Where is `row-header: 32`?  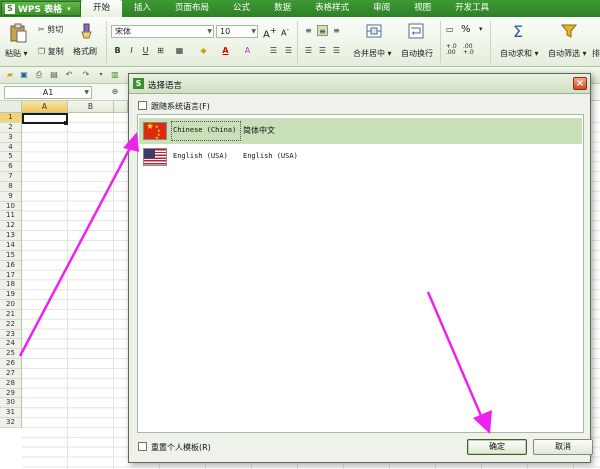
row-header: 32 is located at coordinates (11, 423).